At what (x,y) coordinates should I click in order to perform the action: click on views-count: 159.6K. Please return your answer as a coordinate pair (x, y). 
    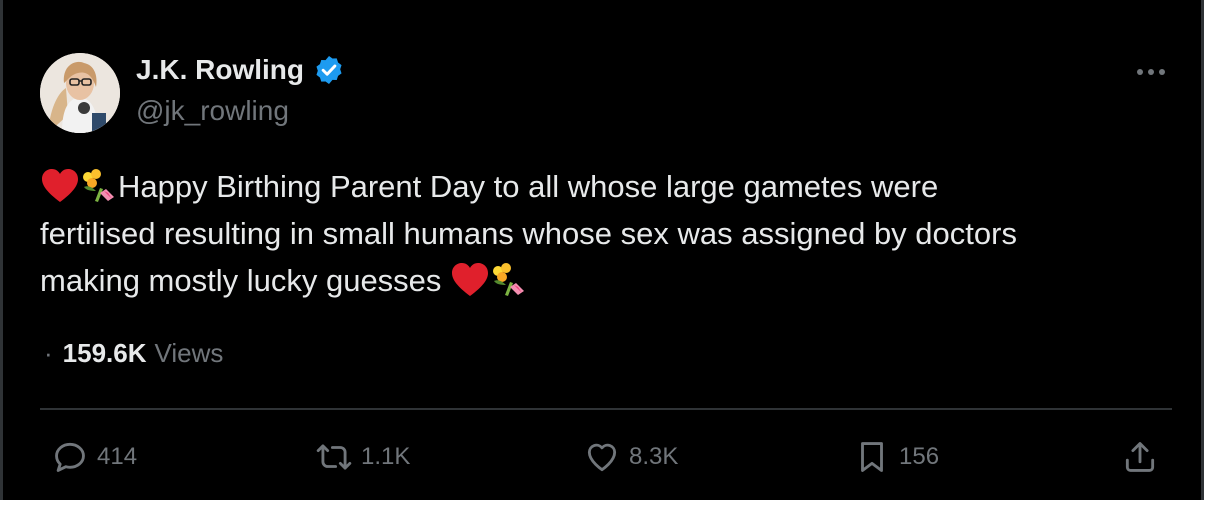
    Looking at the image, I should click on (105, 353).